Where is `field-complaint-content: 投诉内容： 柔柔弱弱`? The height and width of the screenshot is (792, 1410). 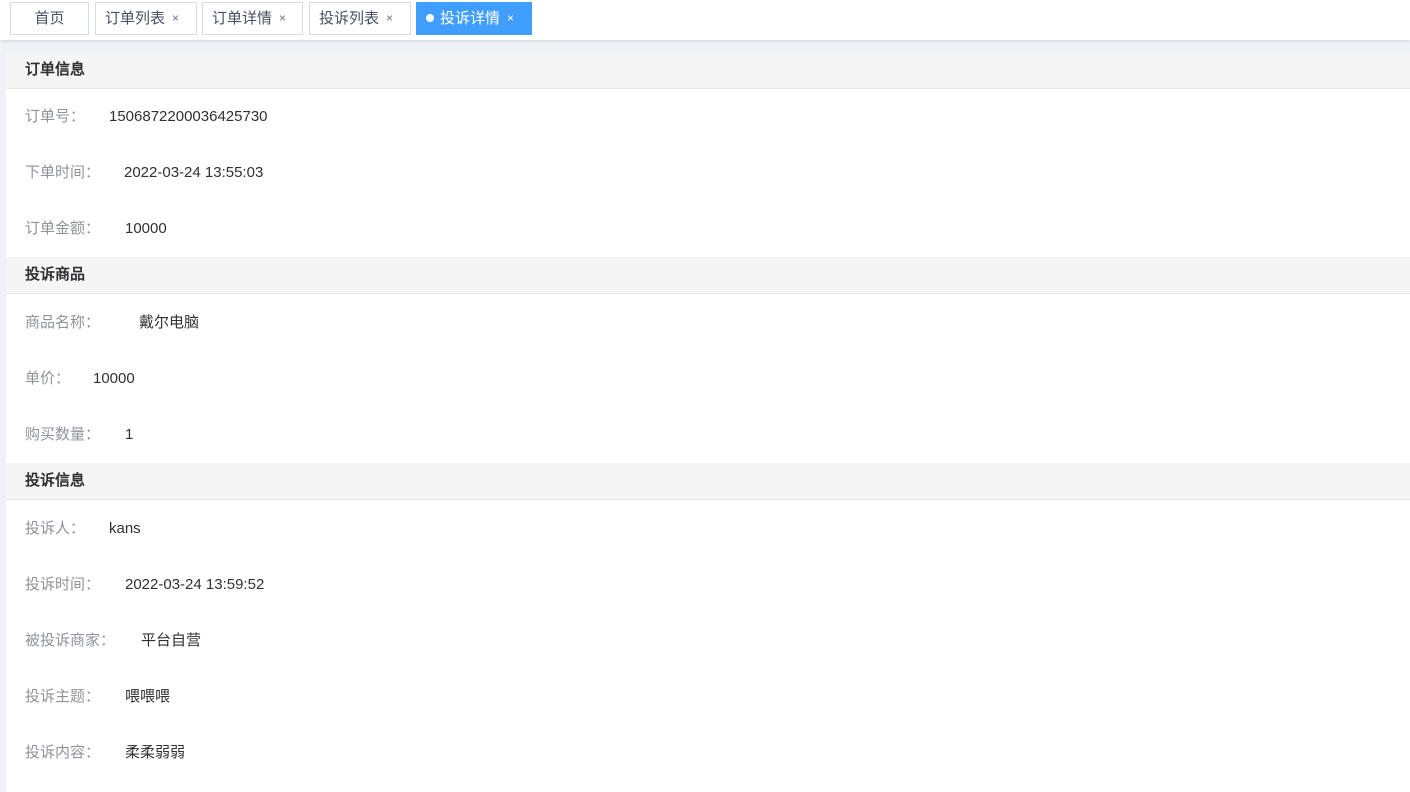 field-complaint-content: 投诉内容： 柔柔弱弱 is located at coordinates (105, 753).